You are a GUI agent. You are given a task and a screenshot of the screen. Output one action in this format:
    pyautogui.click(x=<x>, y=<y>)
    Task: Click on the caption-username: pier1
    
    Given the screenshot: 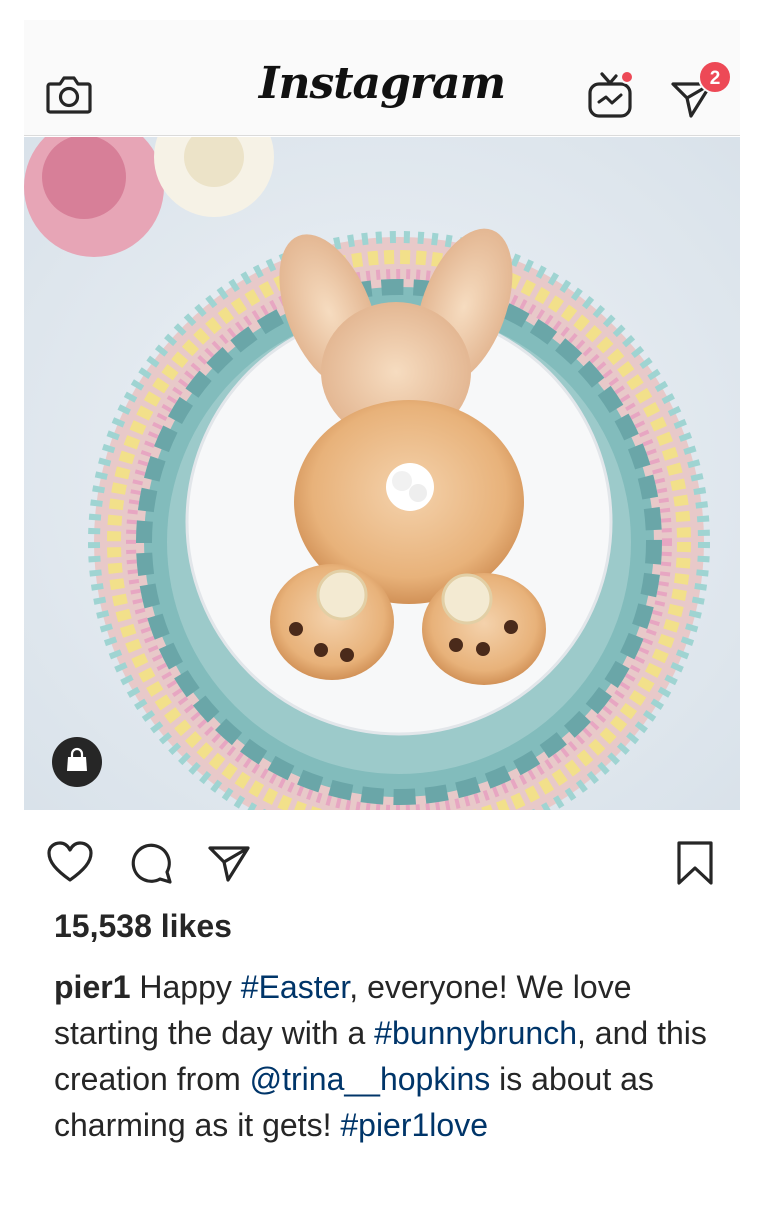 What is the action you would take?
    pyautogui.click(x=92, y=987)
    